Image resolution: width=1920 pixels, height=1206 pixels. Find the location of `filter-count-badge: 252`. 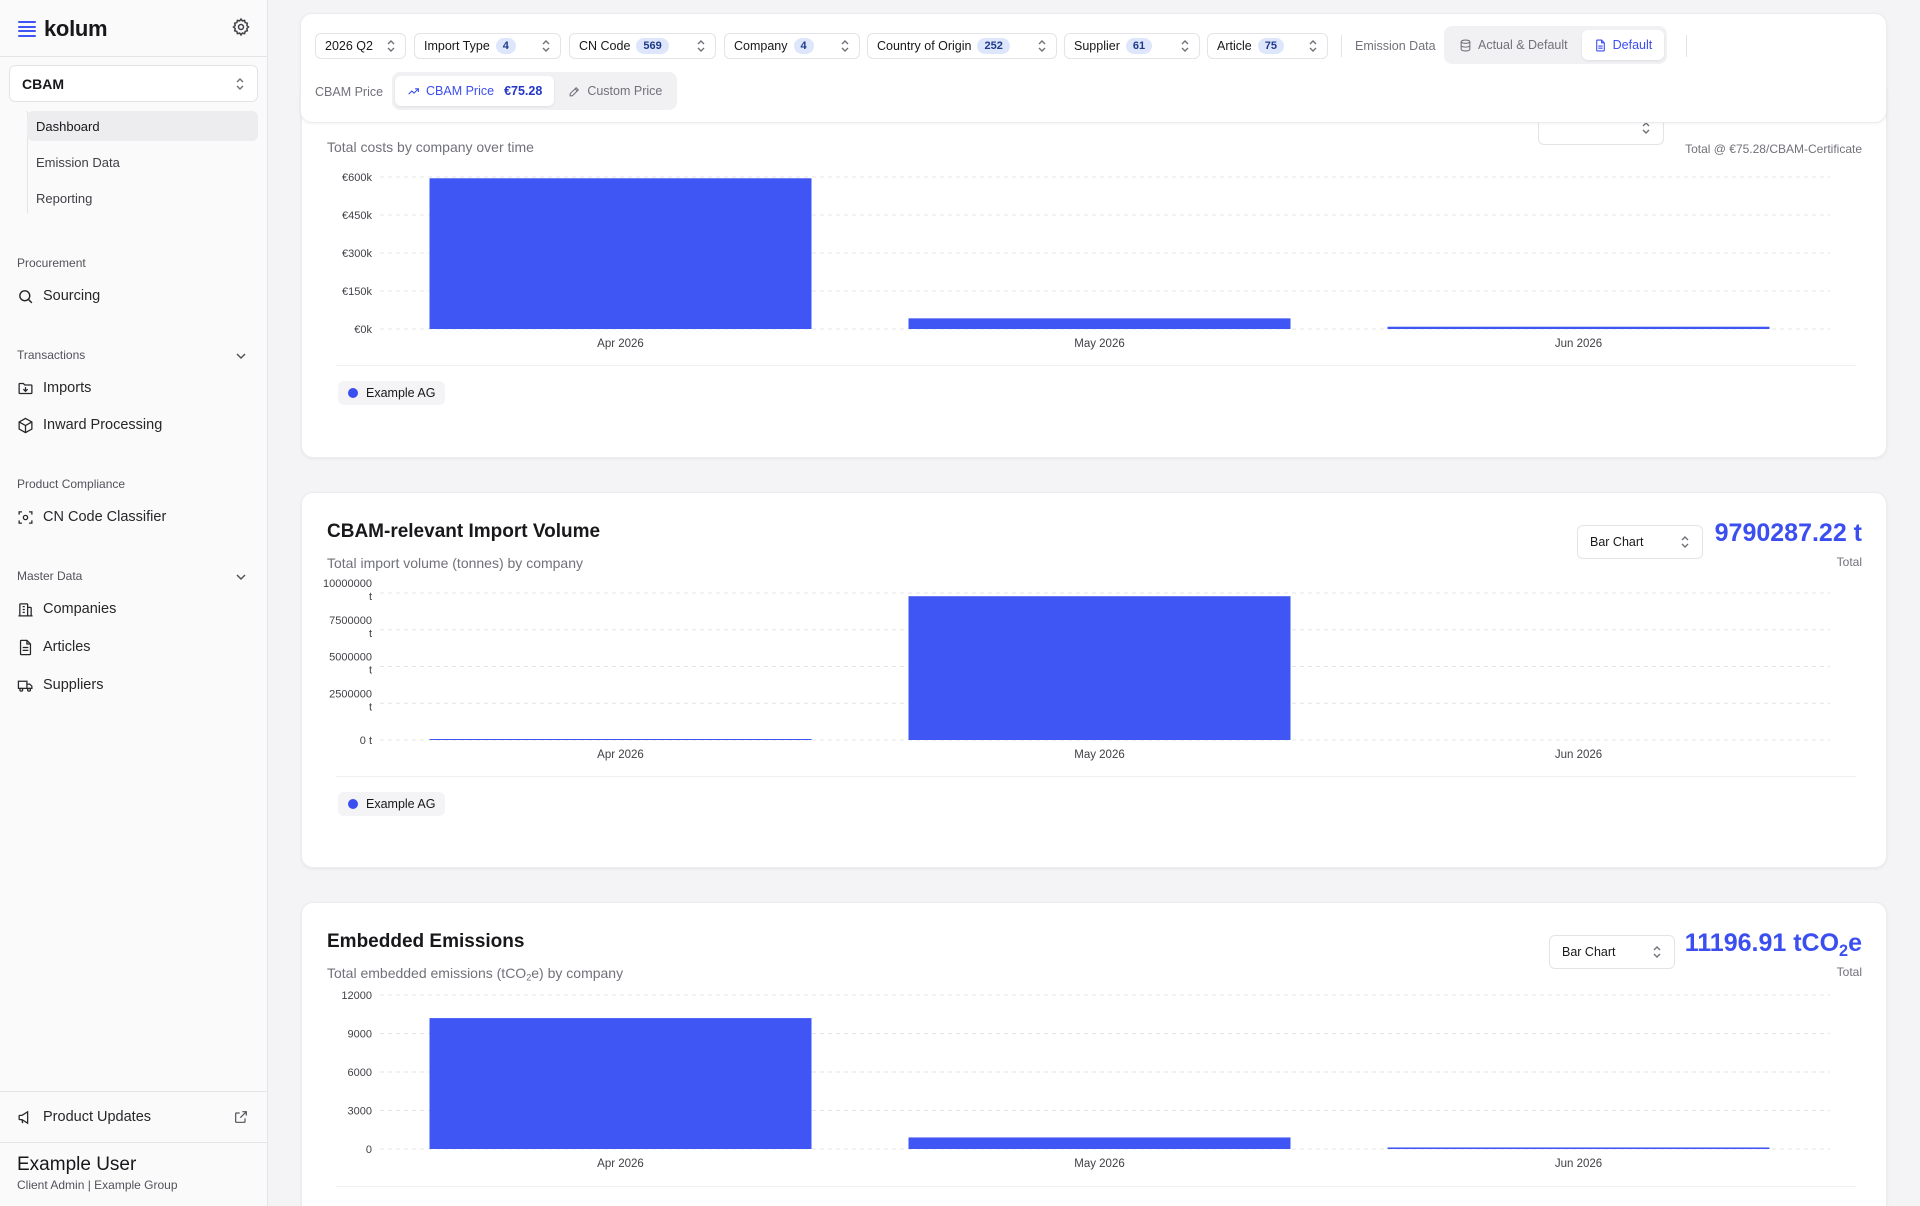

filter-count-badge: 252 is located at coordinates (993, 46).